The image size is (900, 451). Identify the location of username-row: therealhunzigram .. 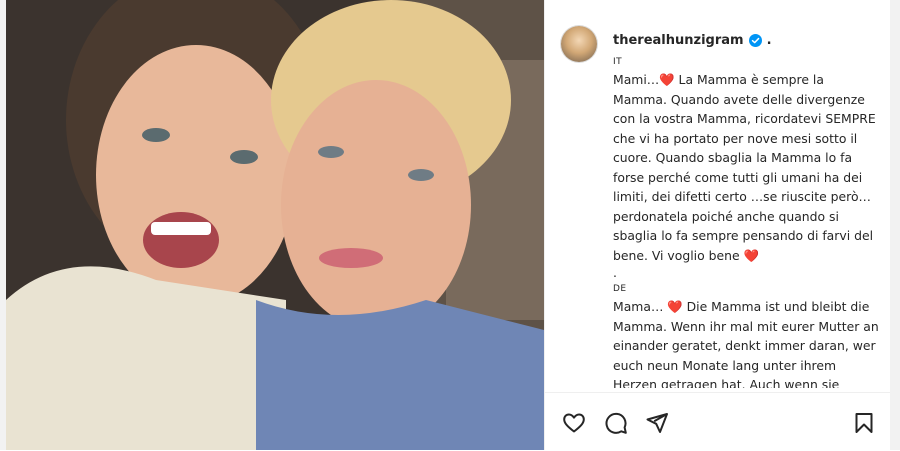
(692, 40).